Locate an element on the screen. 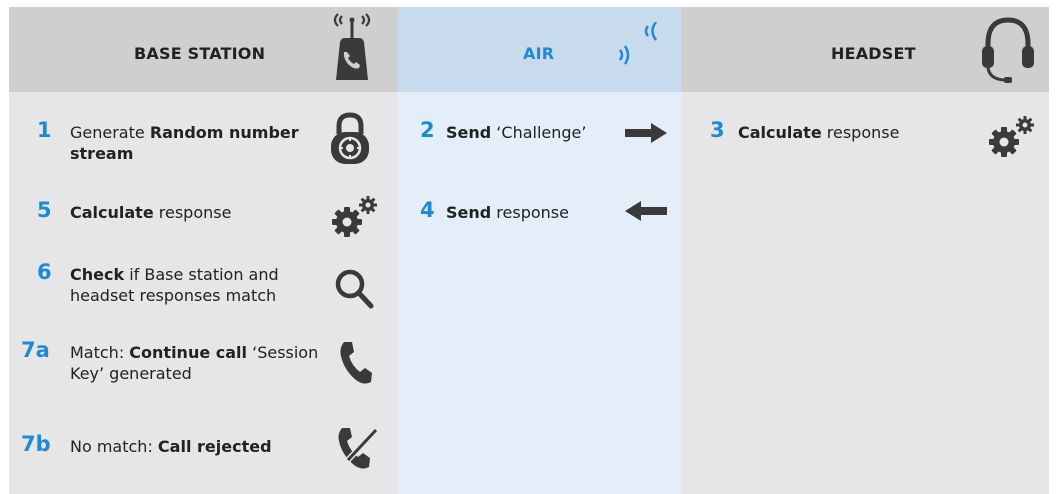 The height and width of the screenshot is (494, 1058). step-5-number: 5 is located at coordinates (44, 210).